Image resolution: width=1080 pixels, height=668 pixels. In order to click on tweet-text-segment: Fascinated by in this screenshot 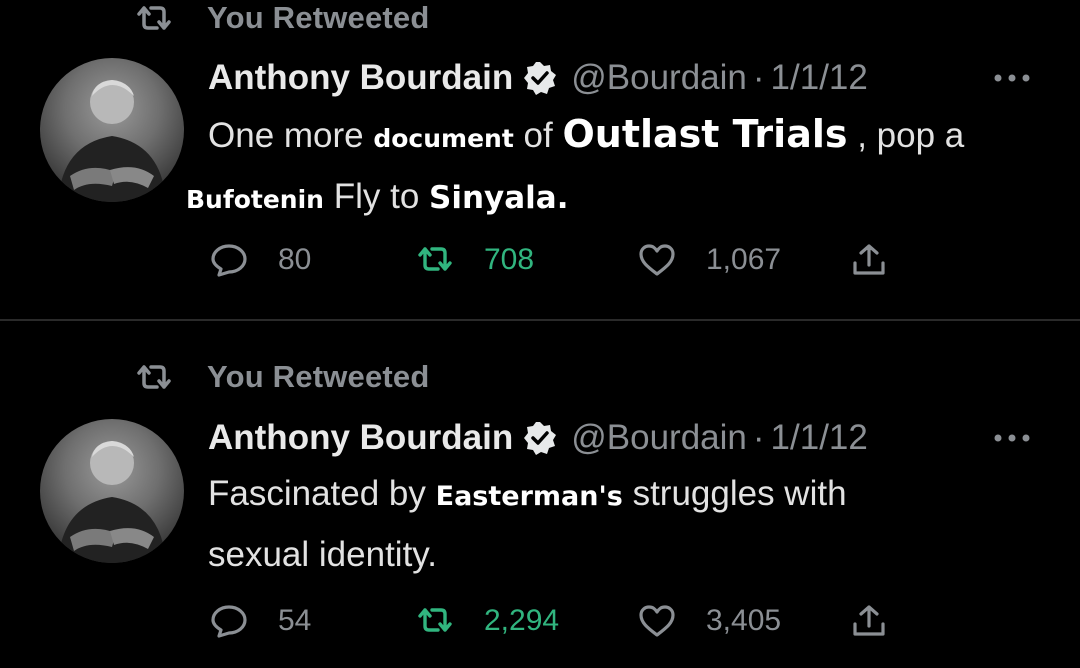, I will do `click(317, 493)`.